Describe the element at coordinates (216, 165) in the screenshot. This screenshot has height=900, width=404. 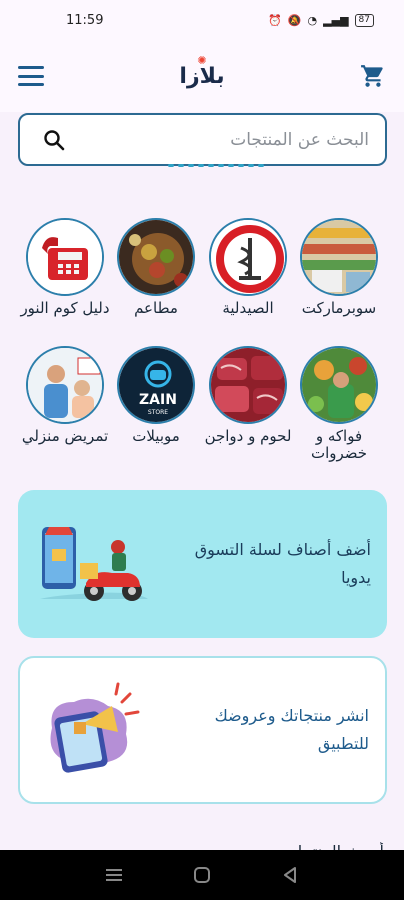
I see `carousel-indicator` at that location.